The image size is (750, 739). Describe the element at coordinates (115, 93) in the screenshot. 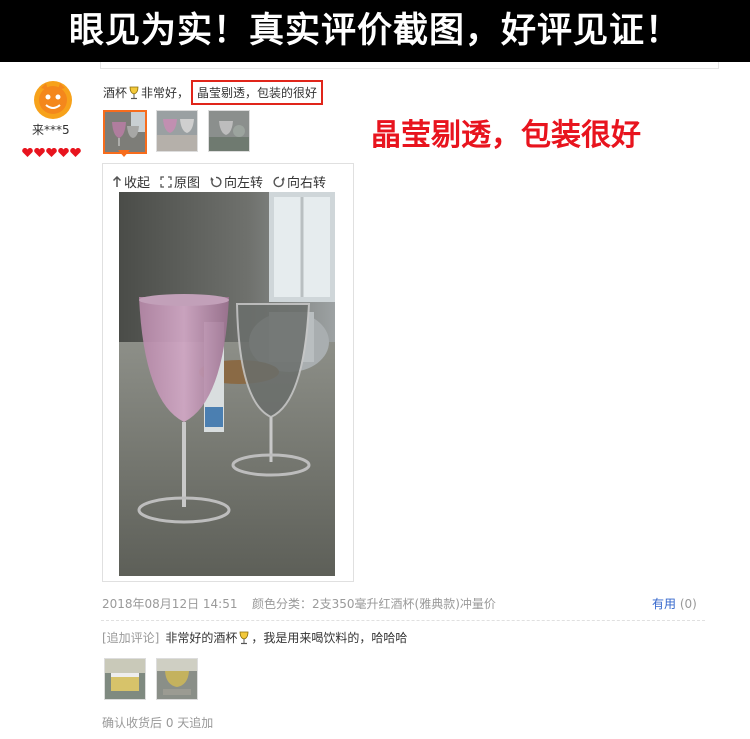

I see `review-text-start: 酒杯` at that location.